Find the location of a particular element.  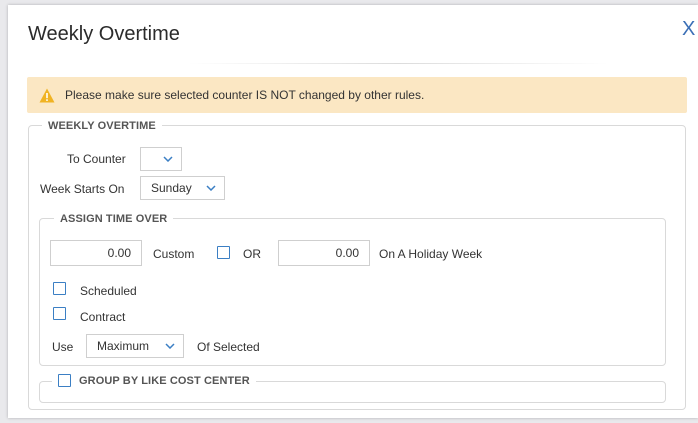

or-label: OR is located at coordinates (252, 254).